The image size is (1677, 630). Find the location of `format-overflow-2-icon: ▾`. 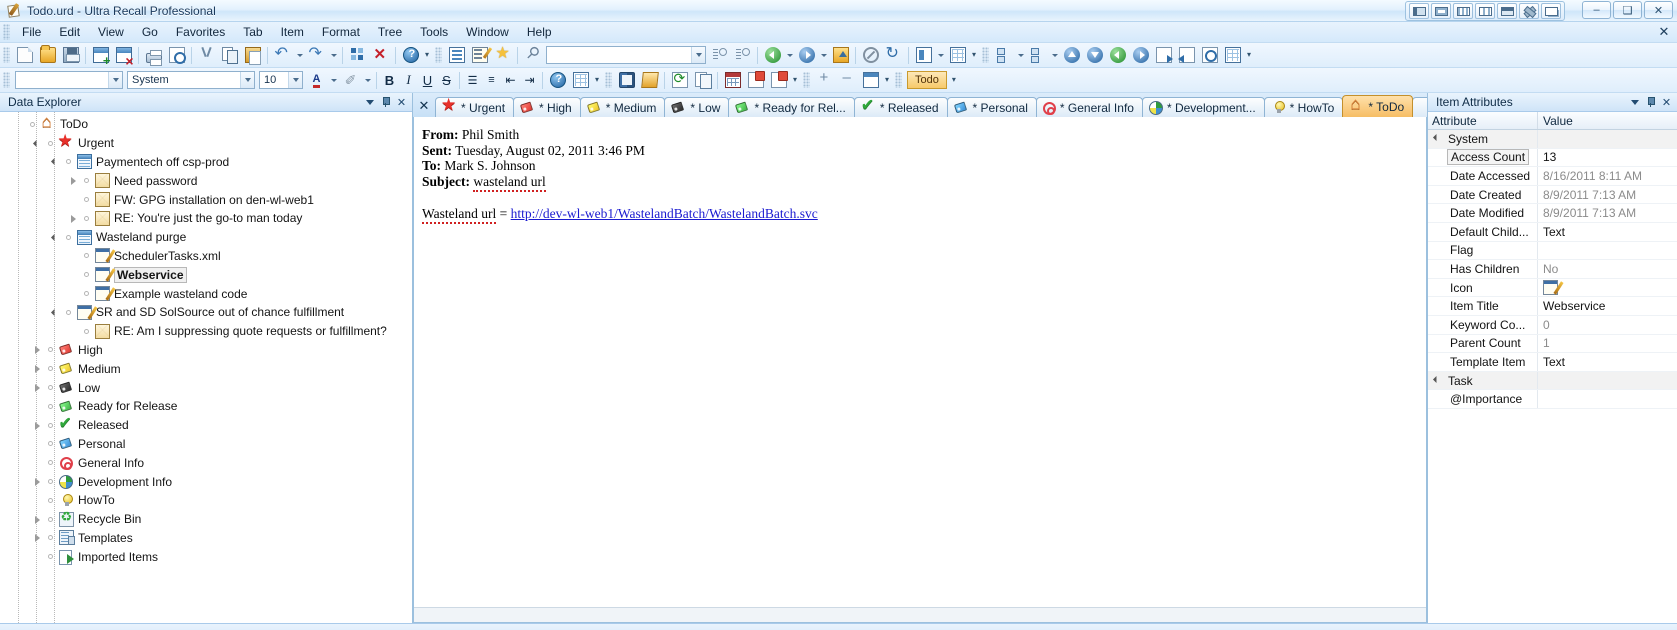

format-overflow-2-icon: ▾ is located at coordinates (795, 80).